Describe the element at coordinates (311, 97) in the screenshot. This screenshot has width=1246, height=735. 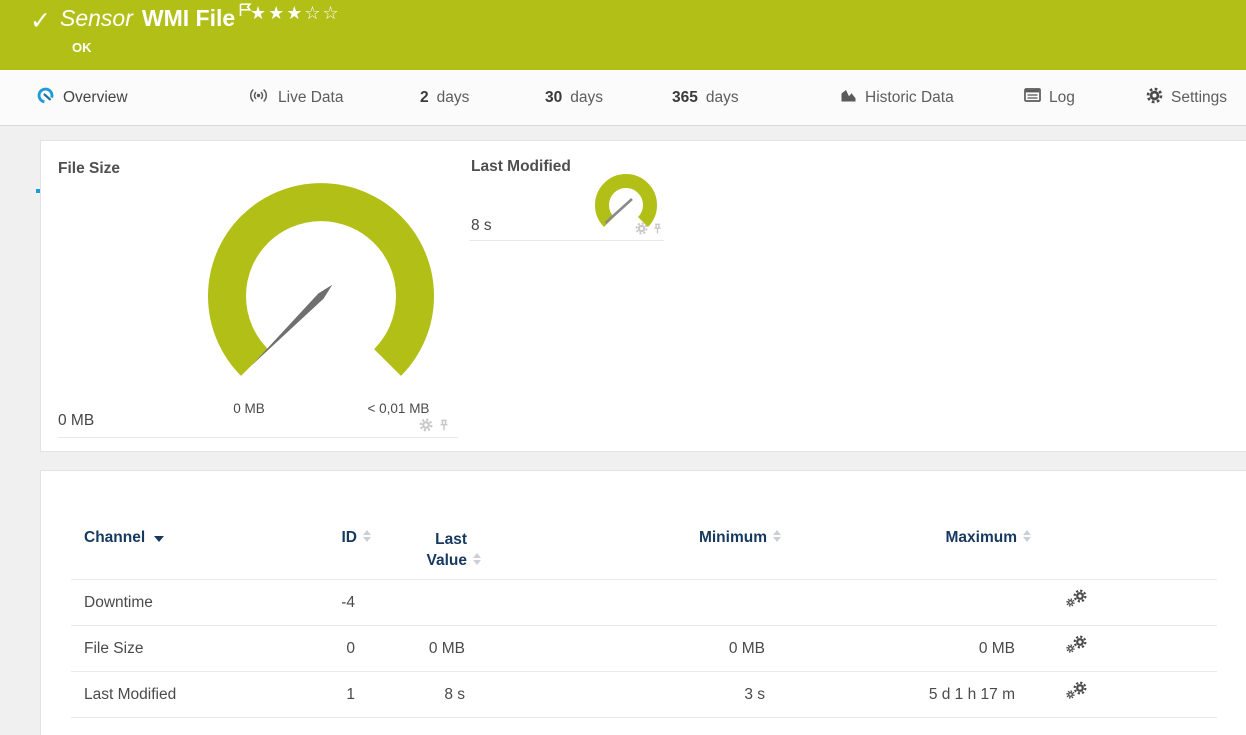
I see `tab-live-data-label: Live Data` at that location.